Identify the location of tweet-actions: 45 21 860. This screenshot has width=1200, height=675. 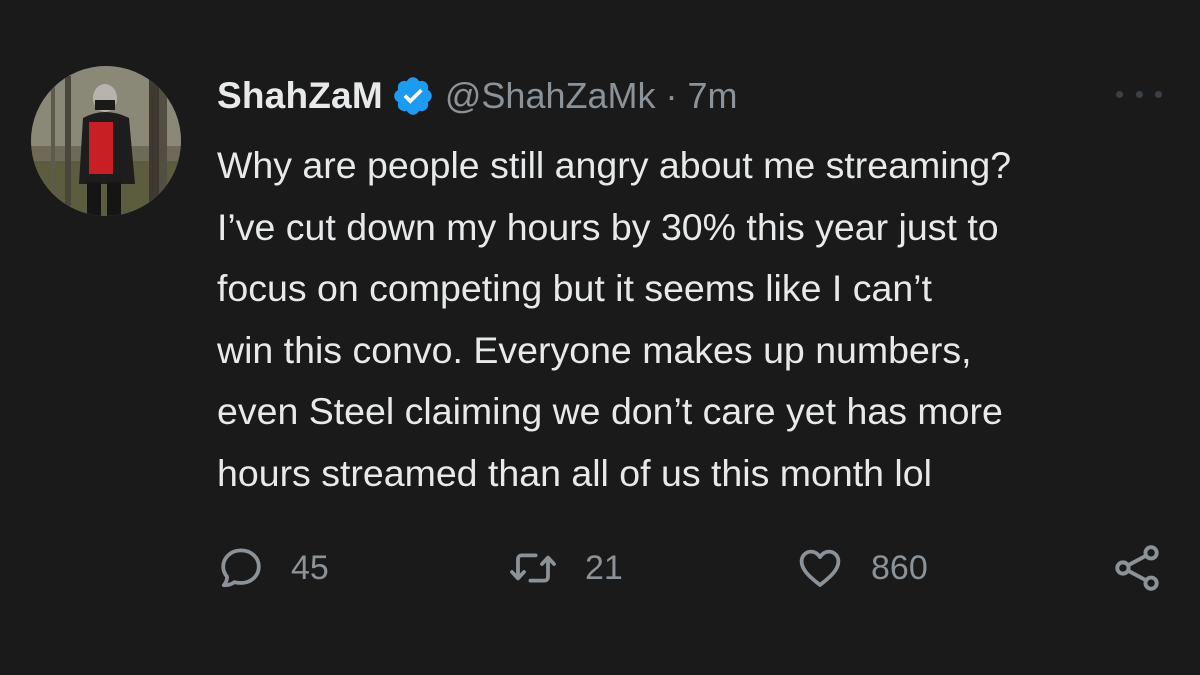
(697, 568).